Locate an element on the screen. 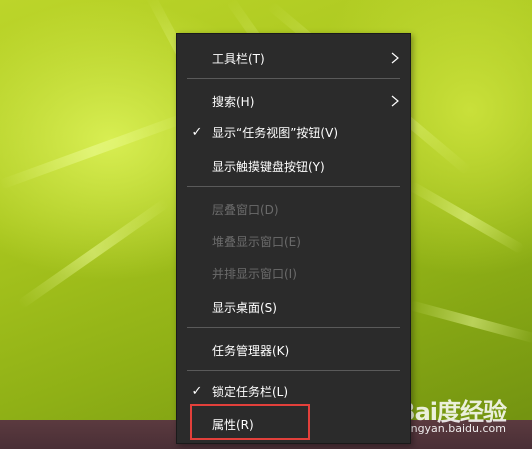  menu-item-toolbars: 工具栏(T) is located at coordinates (293, 58).